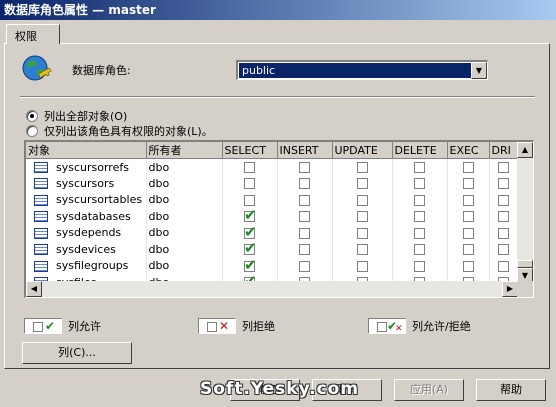 This screenshot has width=556, height=407. I want to click on help-button: 帮助, so click(511, 390).